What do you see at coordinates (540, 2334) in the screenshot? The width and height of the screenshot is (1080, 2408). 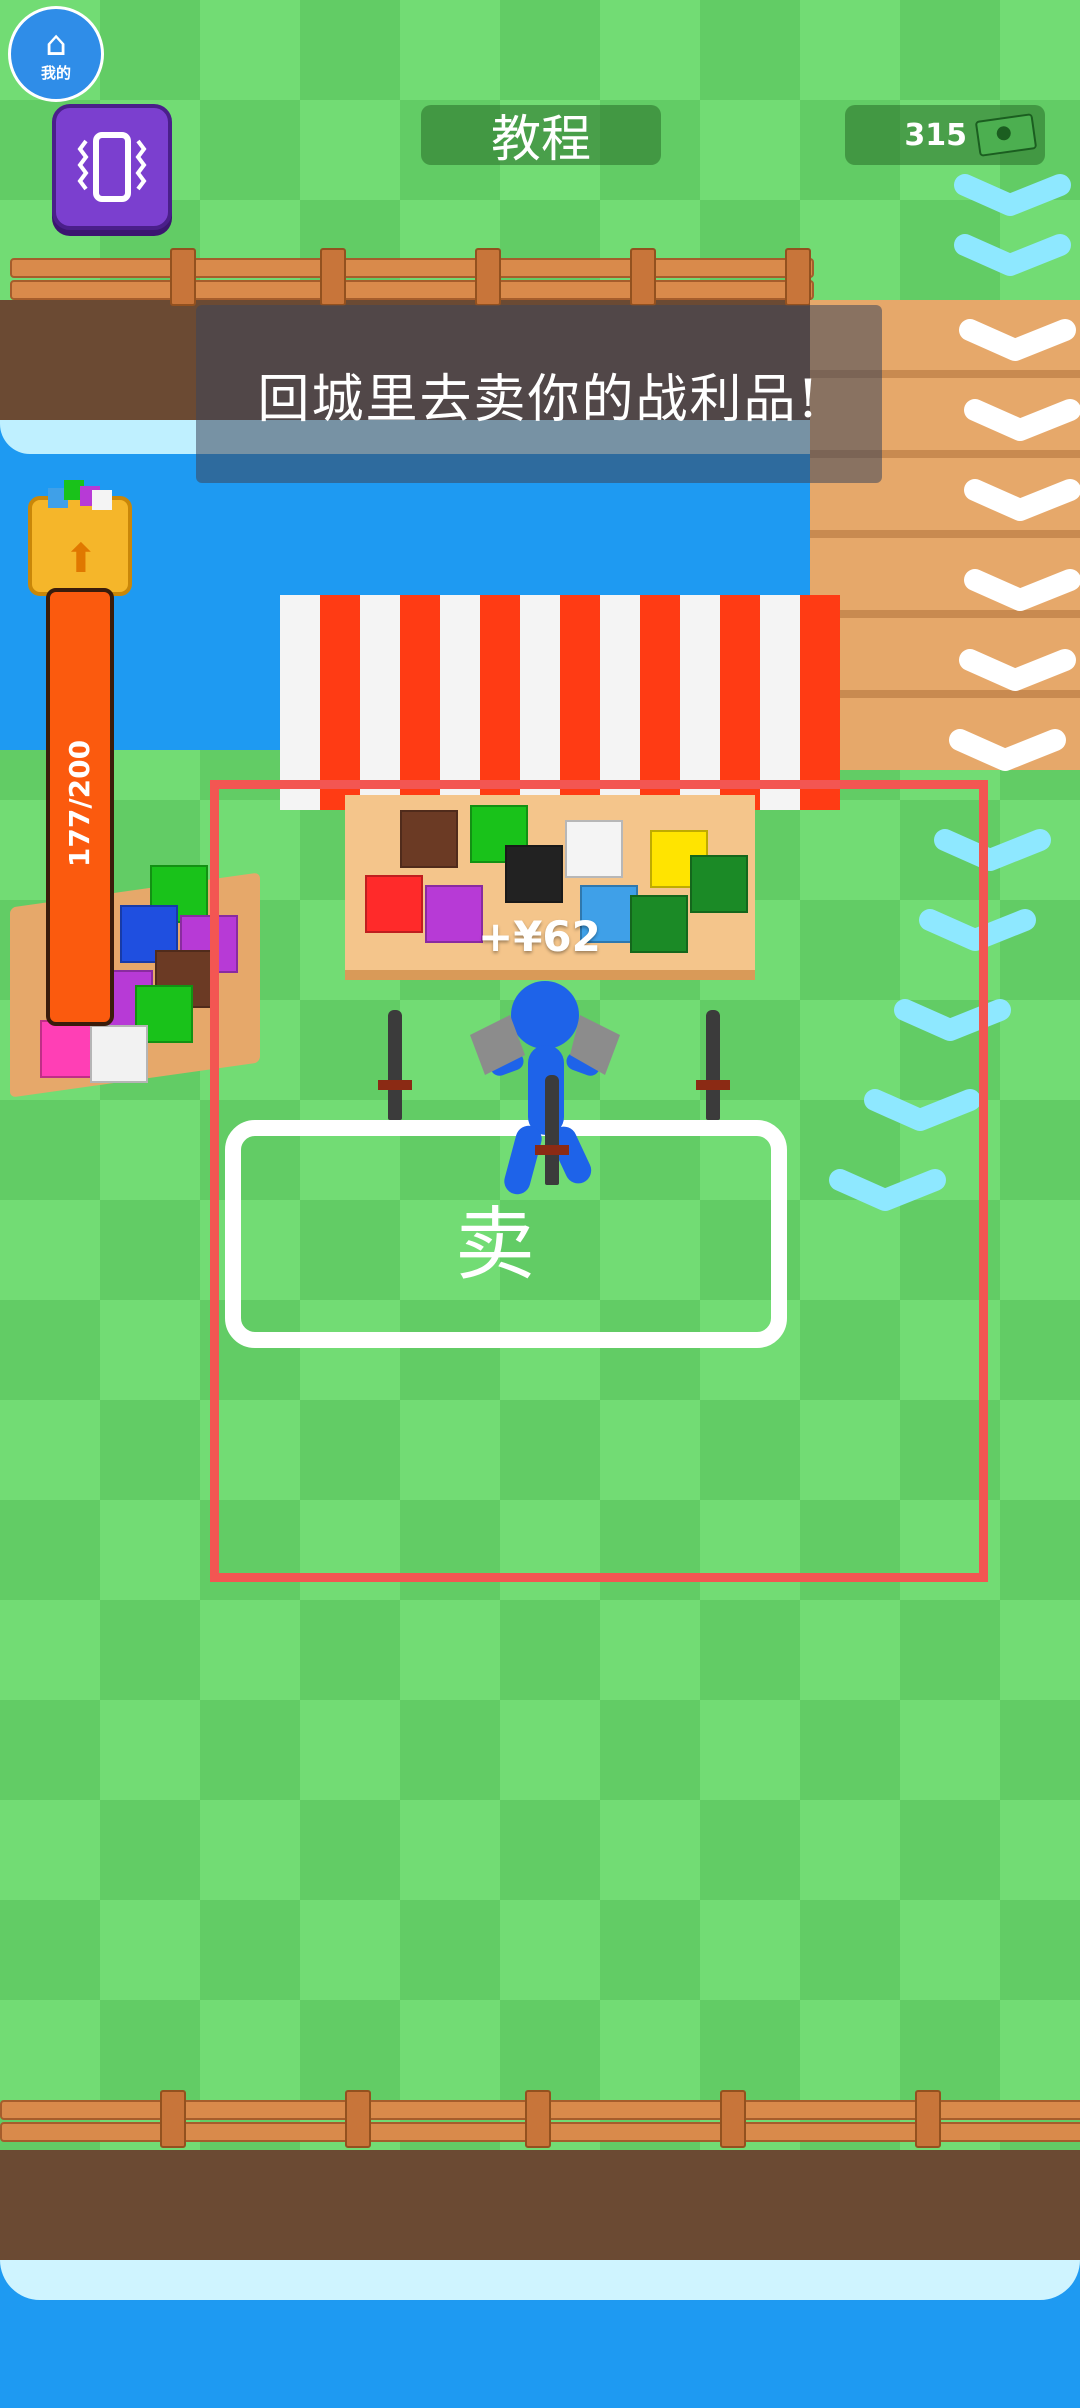 I see `bottom-water` at bounding box center [540, 2334].